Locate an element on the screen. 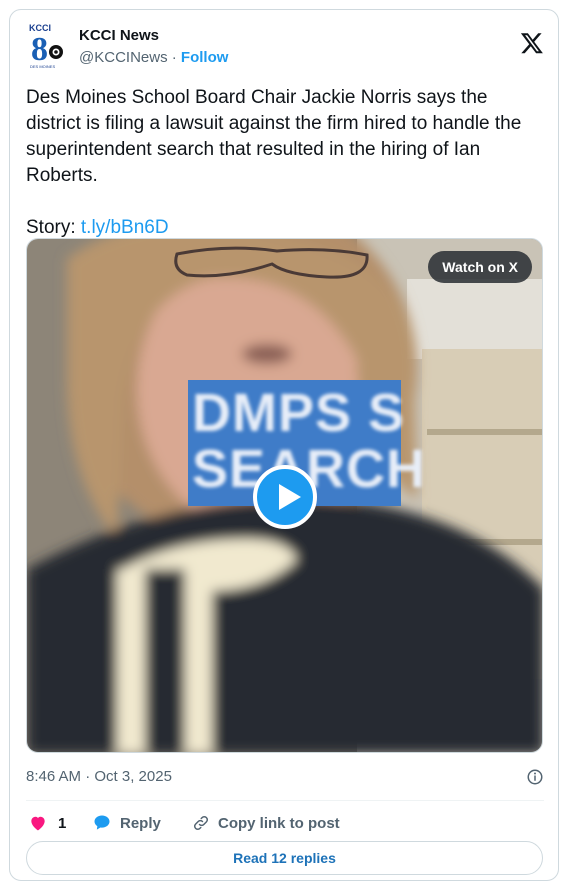  avatar-text-bottom: DES MOINES is located at coordinates (42, 66).